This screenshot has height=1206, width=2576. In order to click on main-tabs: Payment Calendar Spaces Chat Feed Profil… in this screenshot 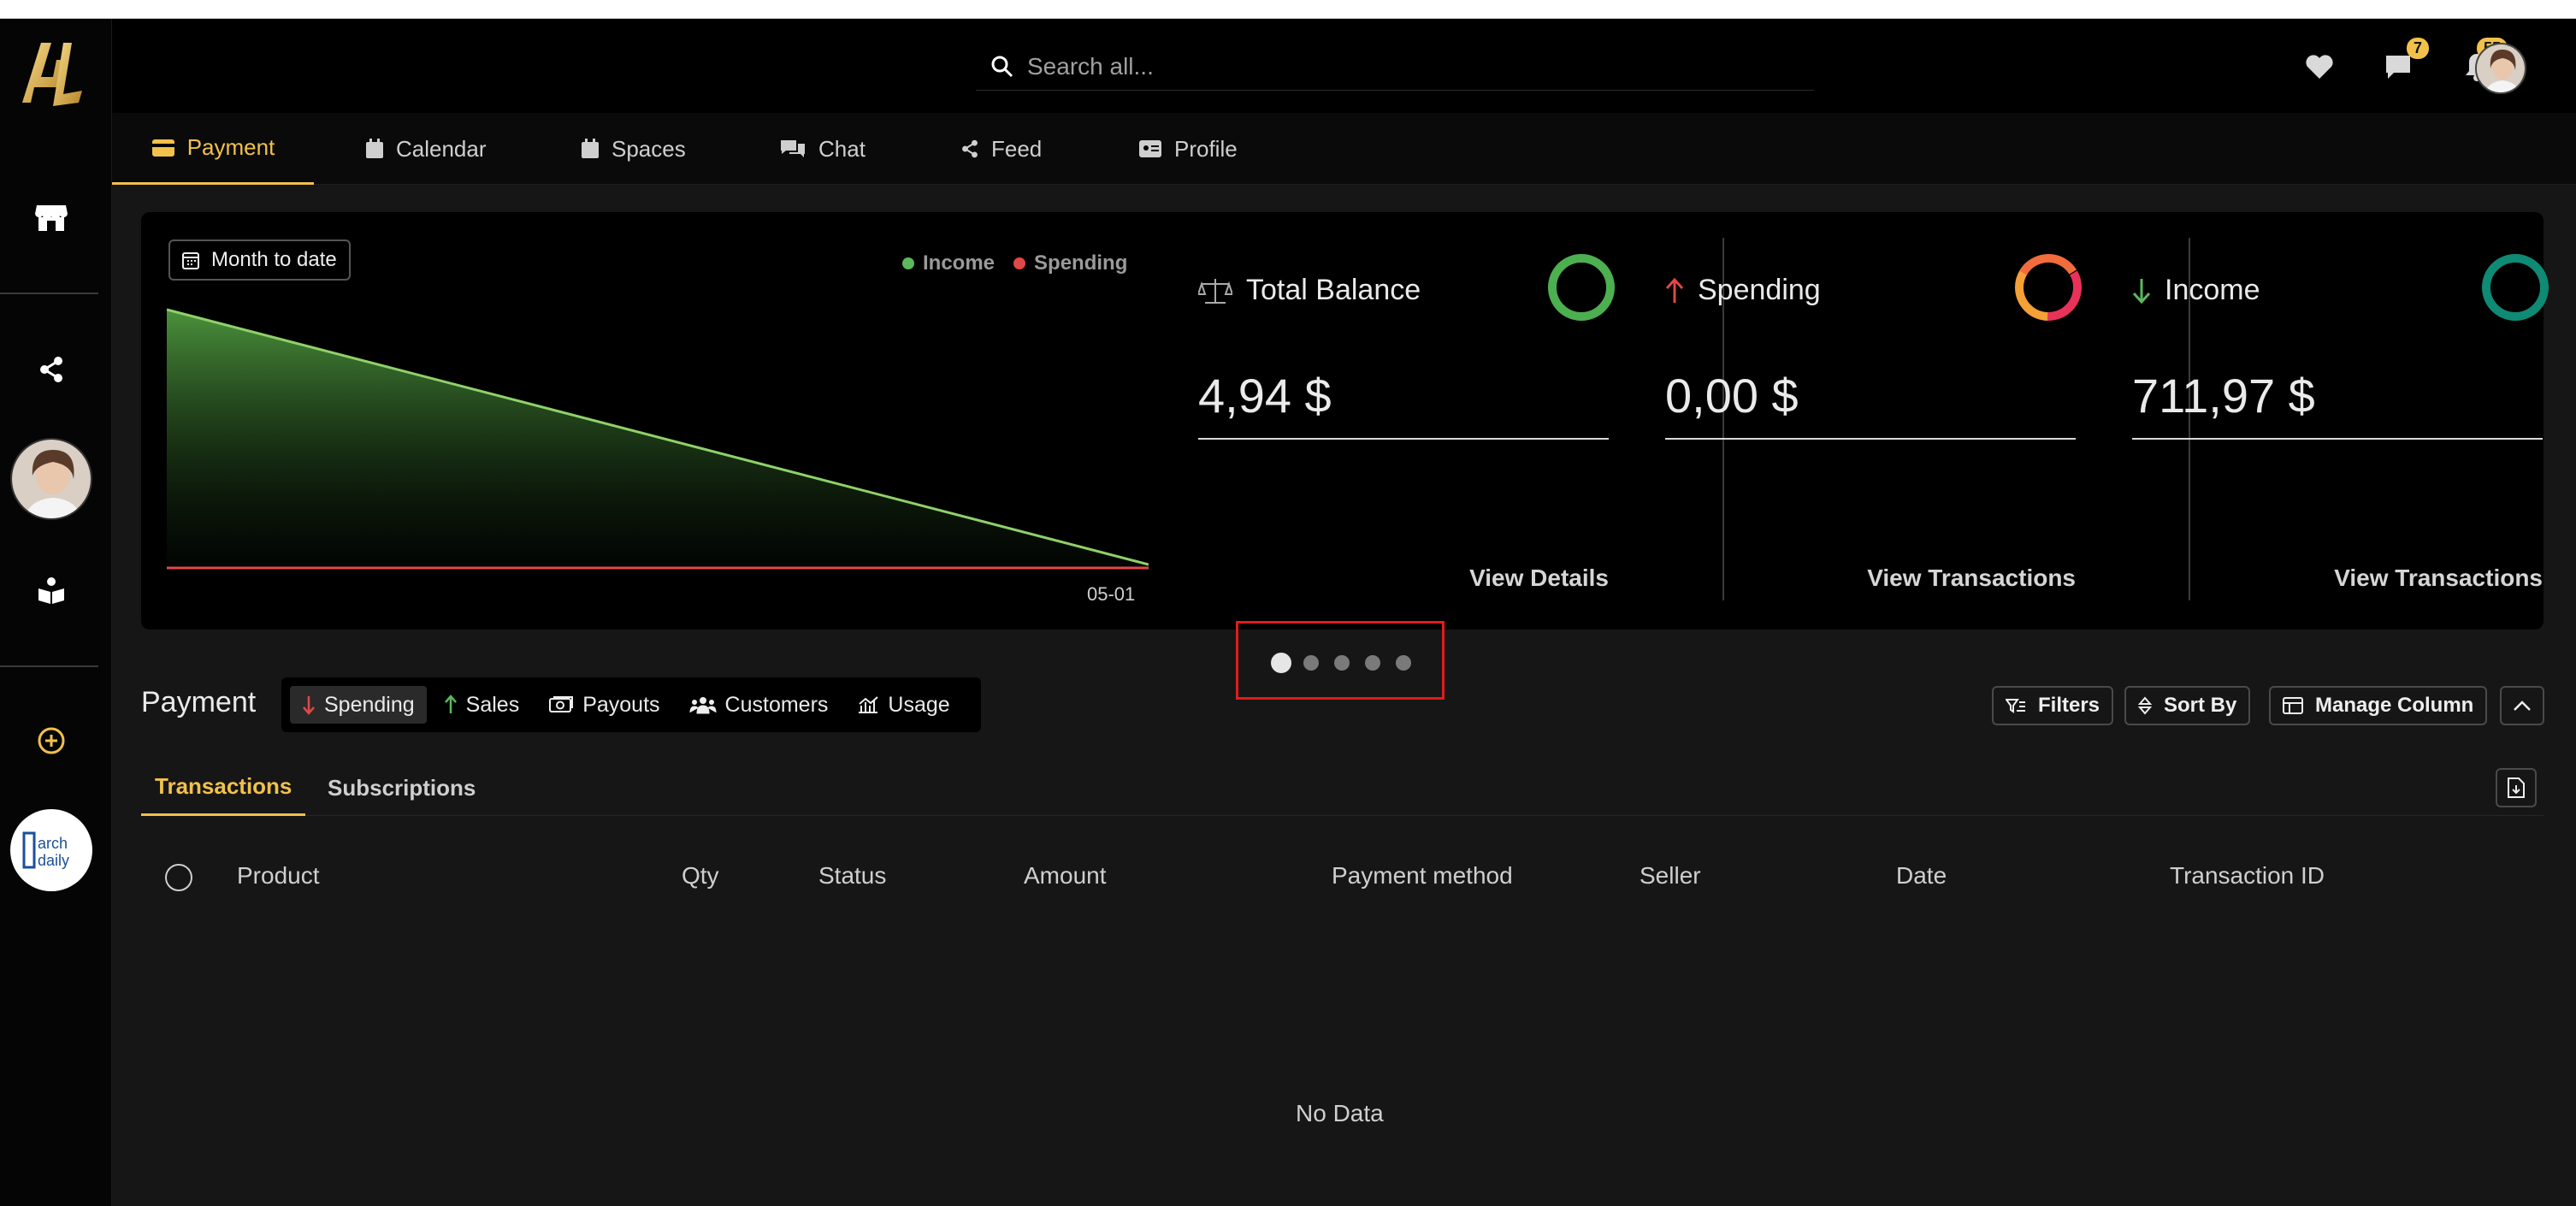, I will do `click(1344, 149)`.